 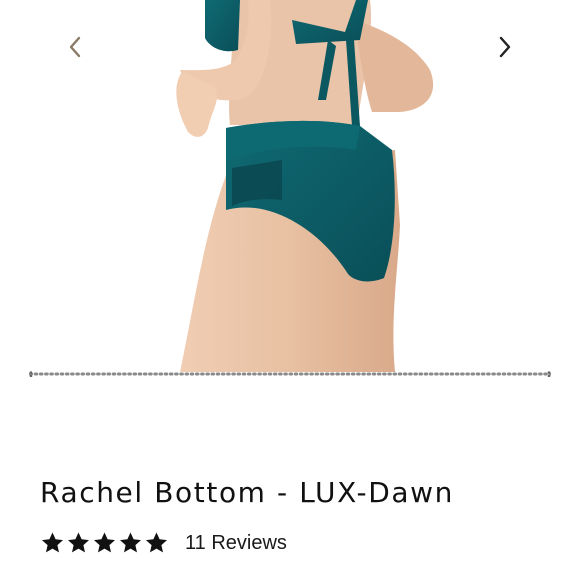 I want to click on next-image-button, so click(x=505, y=47).